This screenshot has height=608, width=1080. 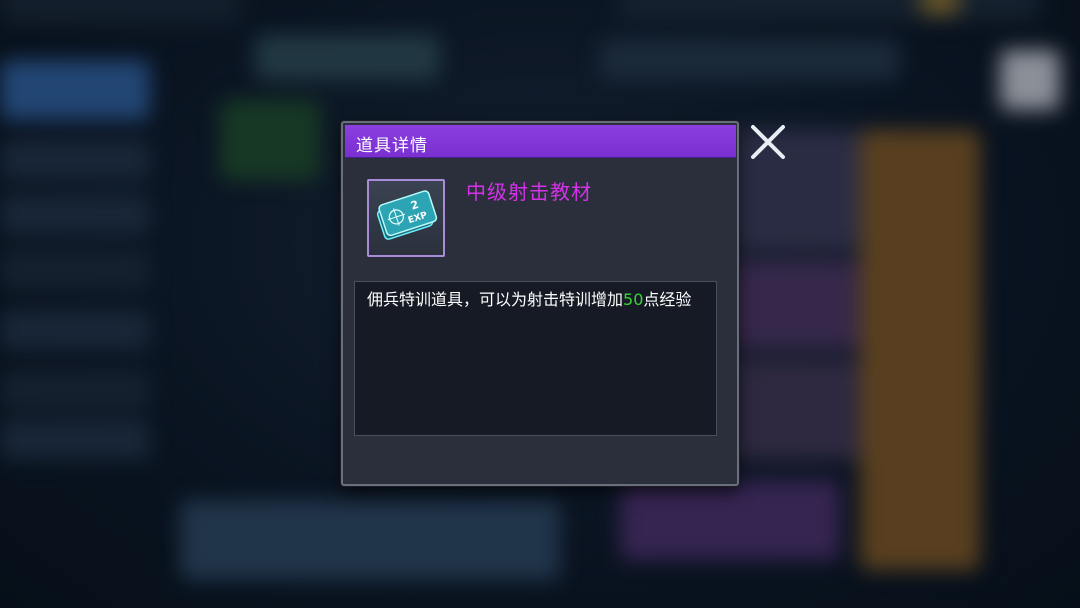 I want to click on close-icon, so click(x=768, y=142).